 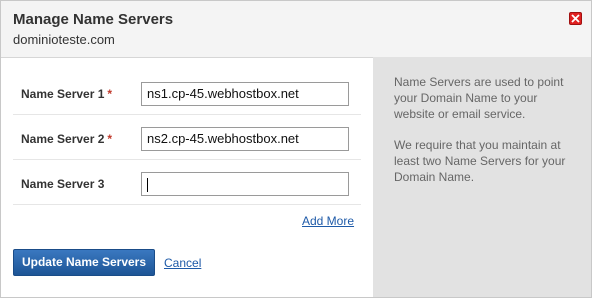 I want to click on name-server-1-row: Name Server 1 * ns1.cp-45.webhostbox.net, so click(x=187, y=92).